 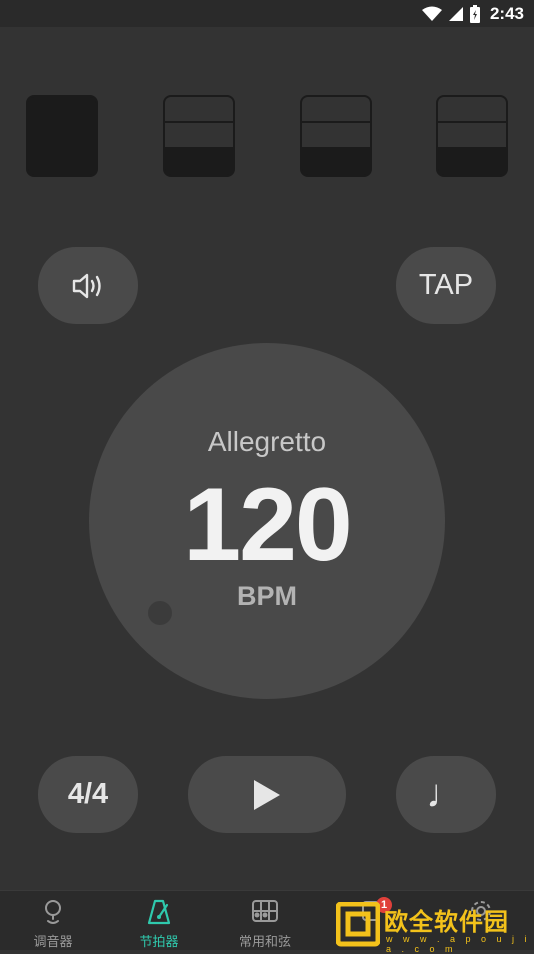 What do you see at coordinates (458, 944) in the screenshot?
I see `watermark-url: w w w . a p o u j i a . c o m` at bounding box center [458, 944].